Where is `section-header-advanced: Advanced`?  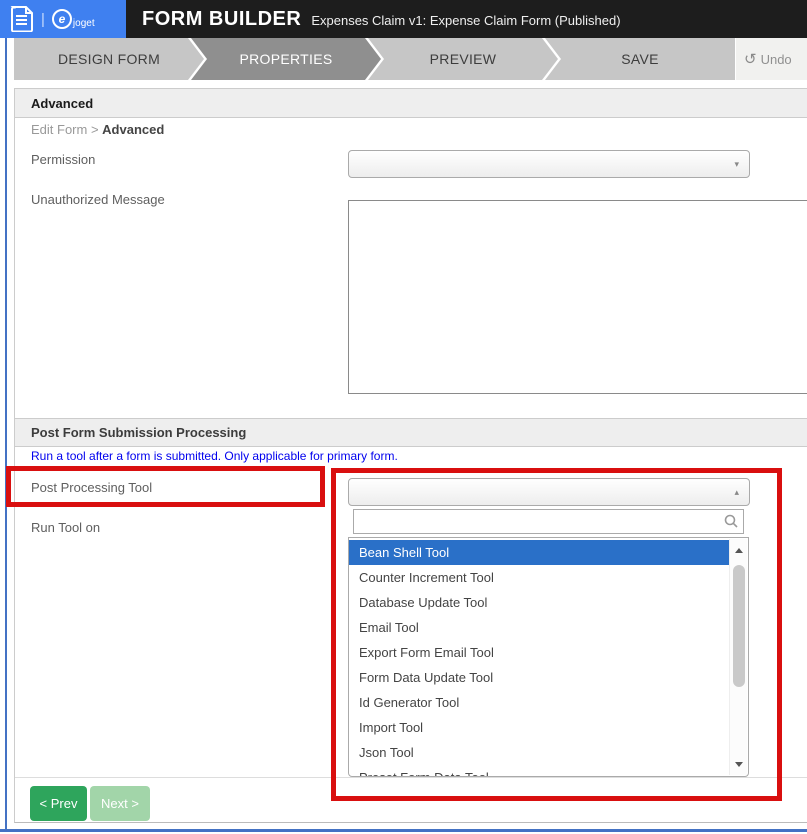
section-header-advanced: Advanced is located at coordinates (411, 103).